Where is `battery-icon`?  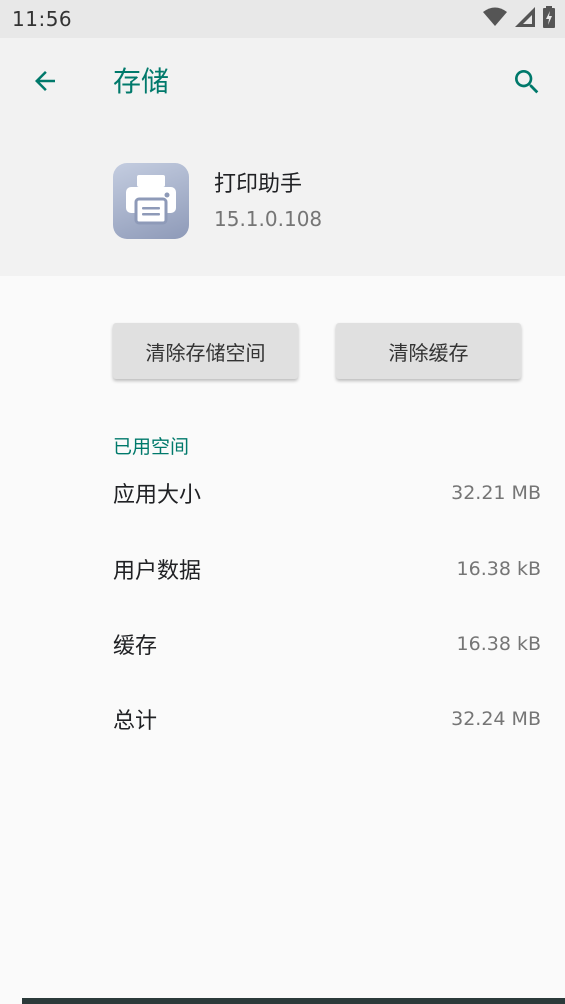
battery-icon is located at coordinates (549, 19).